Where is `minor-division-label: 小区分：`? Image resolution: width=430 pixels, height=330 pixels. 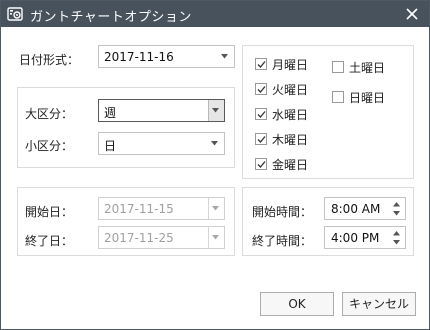
minor-division-label: 小区分： is located at coordinates (49, 146).